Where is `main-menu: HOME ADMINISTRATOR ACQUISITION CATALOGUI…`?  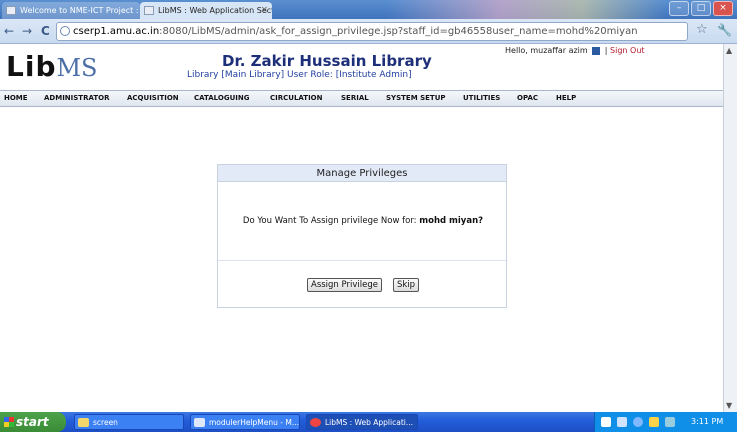 main-menu: HOME ADMINISTRATOR ACQUISITION CATALOGUI… is located at coordinates (361, 98).